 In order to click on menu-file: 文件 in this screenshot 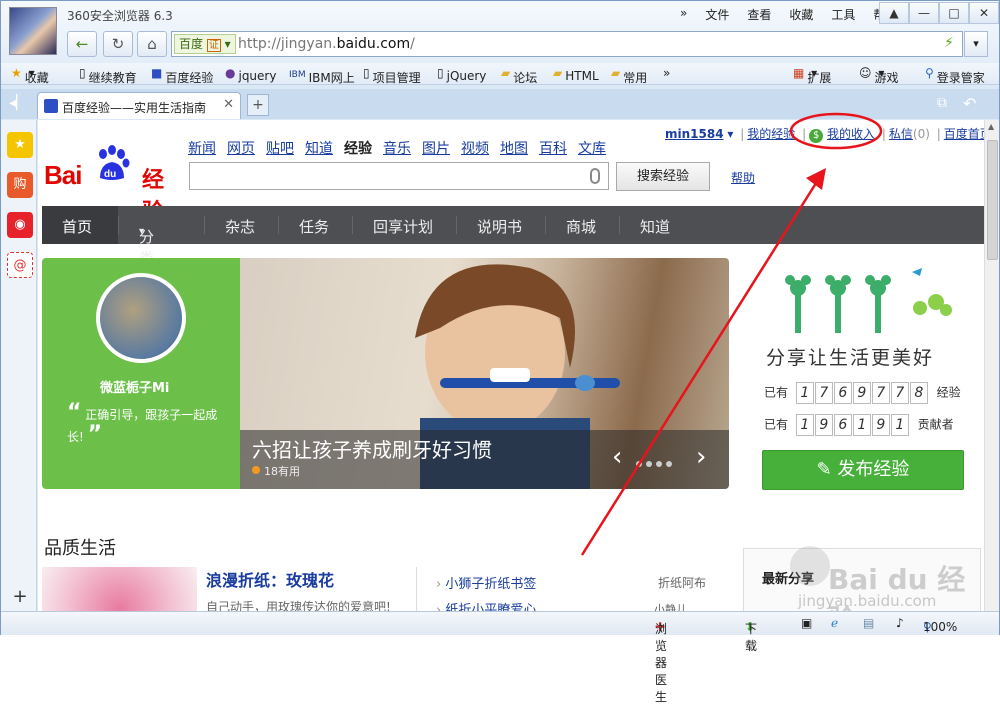, I will do `click(717, 14)`.